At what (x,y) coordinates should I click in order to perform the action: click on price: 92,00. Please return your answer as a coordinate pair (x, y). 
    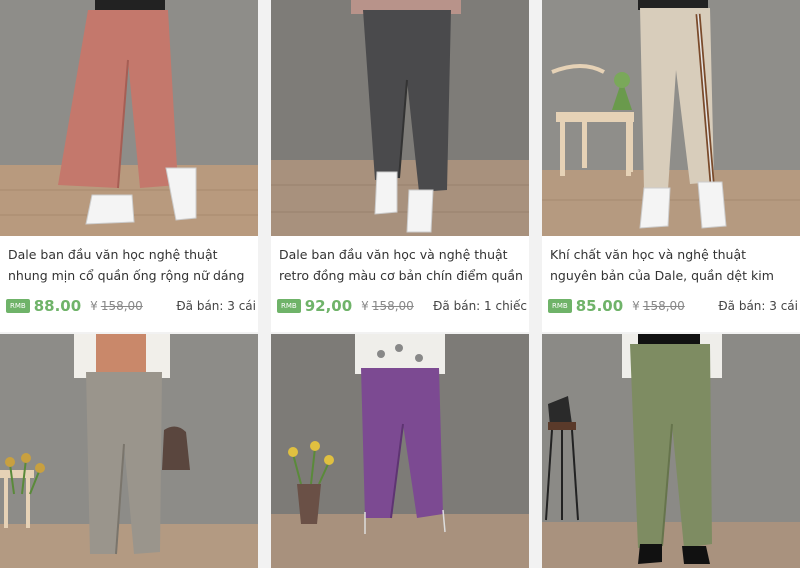
    Looking at the image, I should click on (328, 306).